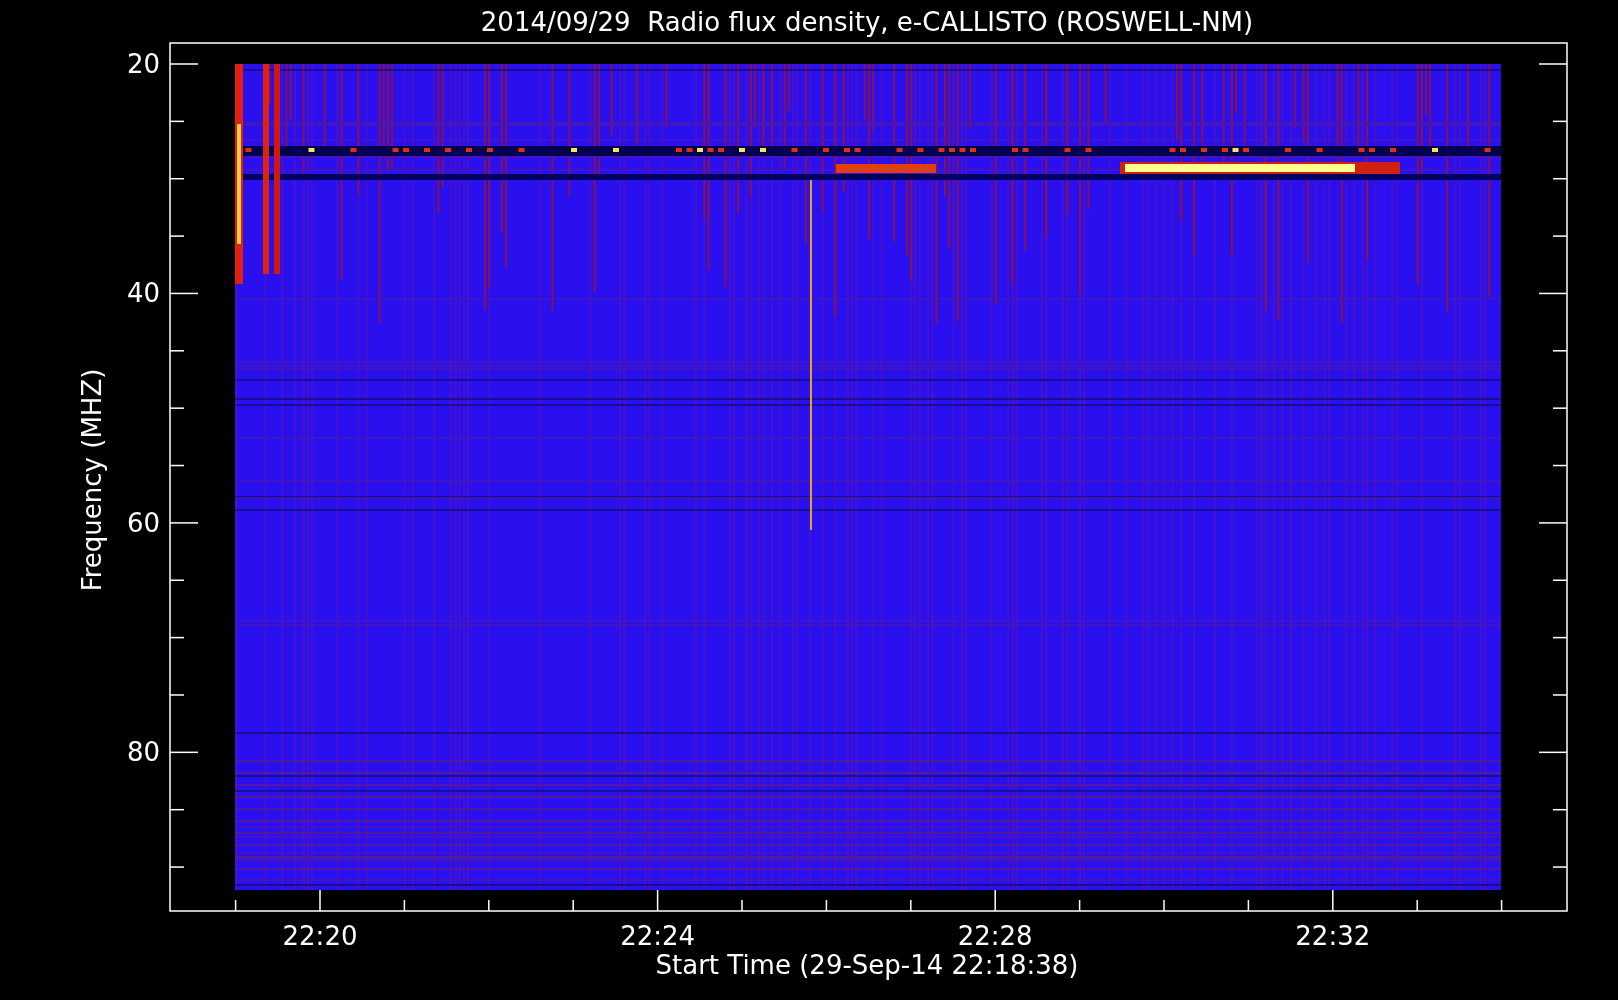  I want to click on y-tick-label: 20, so click(143, 64).